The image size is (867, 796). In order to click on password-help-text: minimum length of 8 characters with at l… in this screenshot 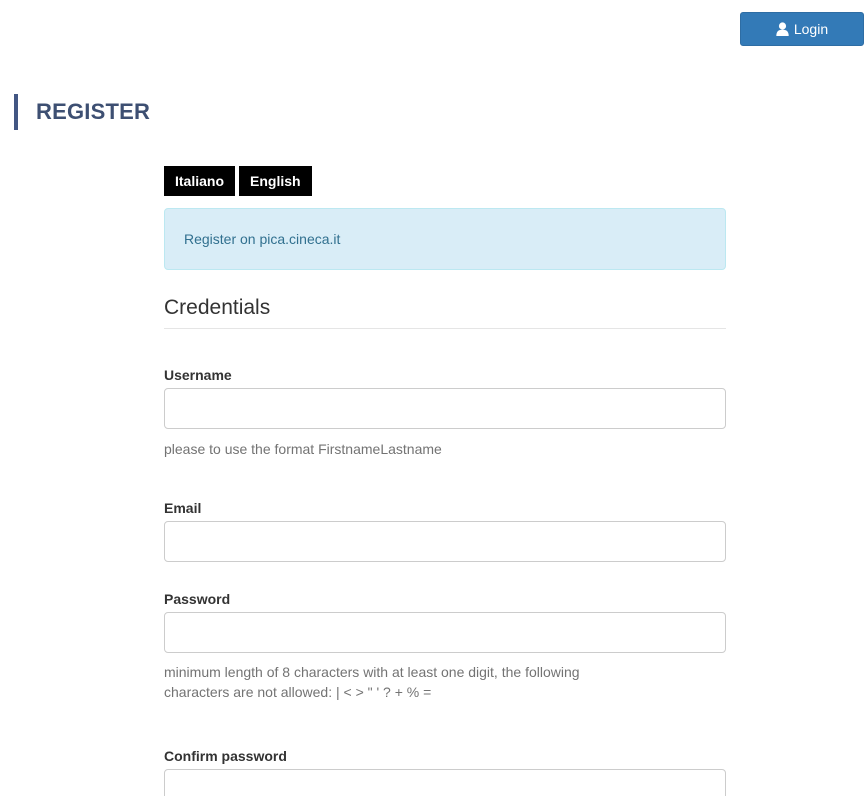, I will do `click(434, 682)`.